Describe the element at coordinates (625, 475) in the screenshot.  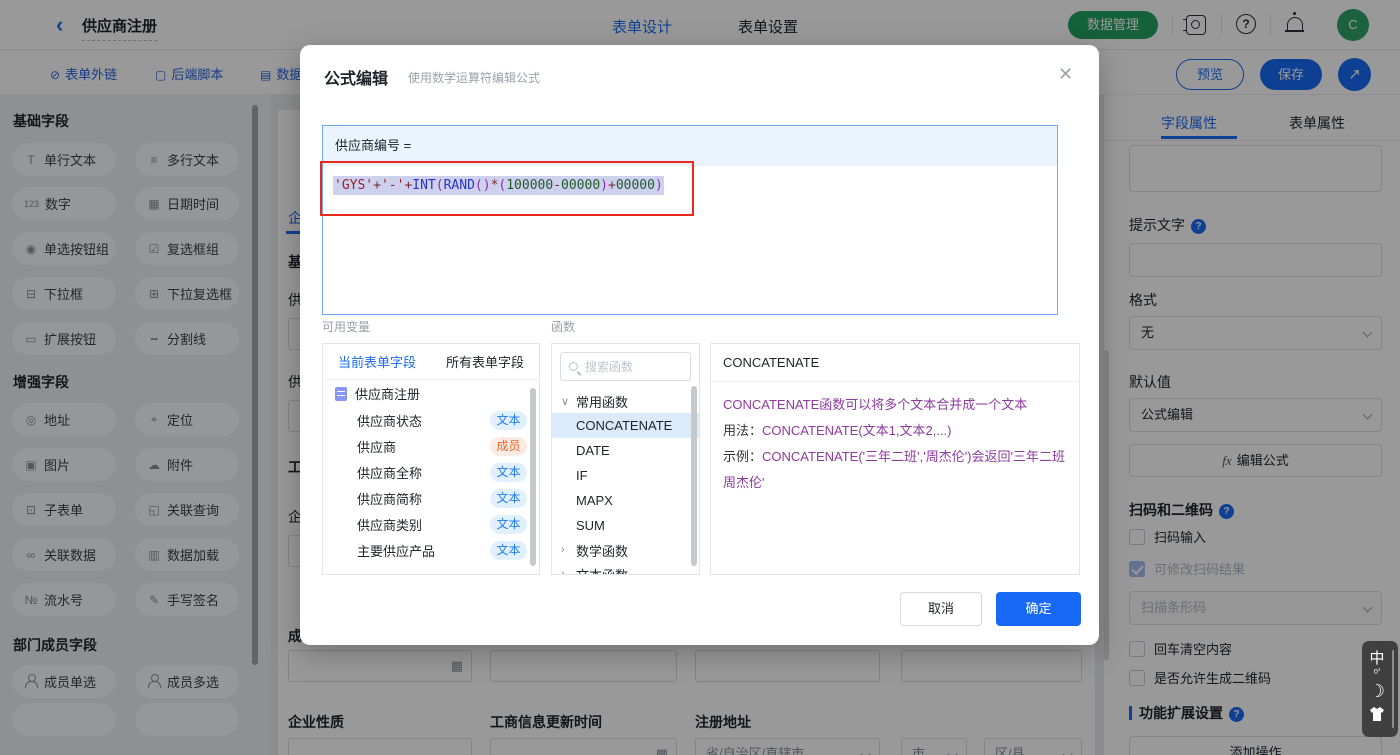
I see `function-item-if: IF` at that location.